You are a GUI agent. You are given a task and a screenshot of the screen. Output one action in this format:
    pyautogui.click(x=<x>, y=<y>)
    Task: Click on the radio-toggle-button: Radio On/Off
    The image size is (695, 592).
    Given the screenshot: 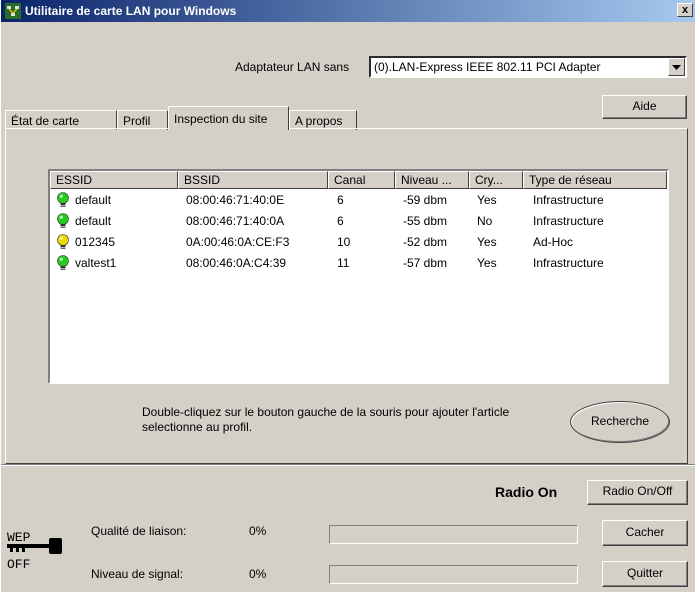 What is the action you would take?
    pyautogui.click(x=637, y=492)
    